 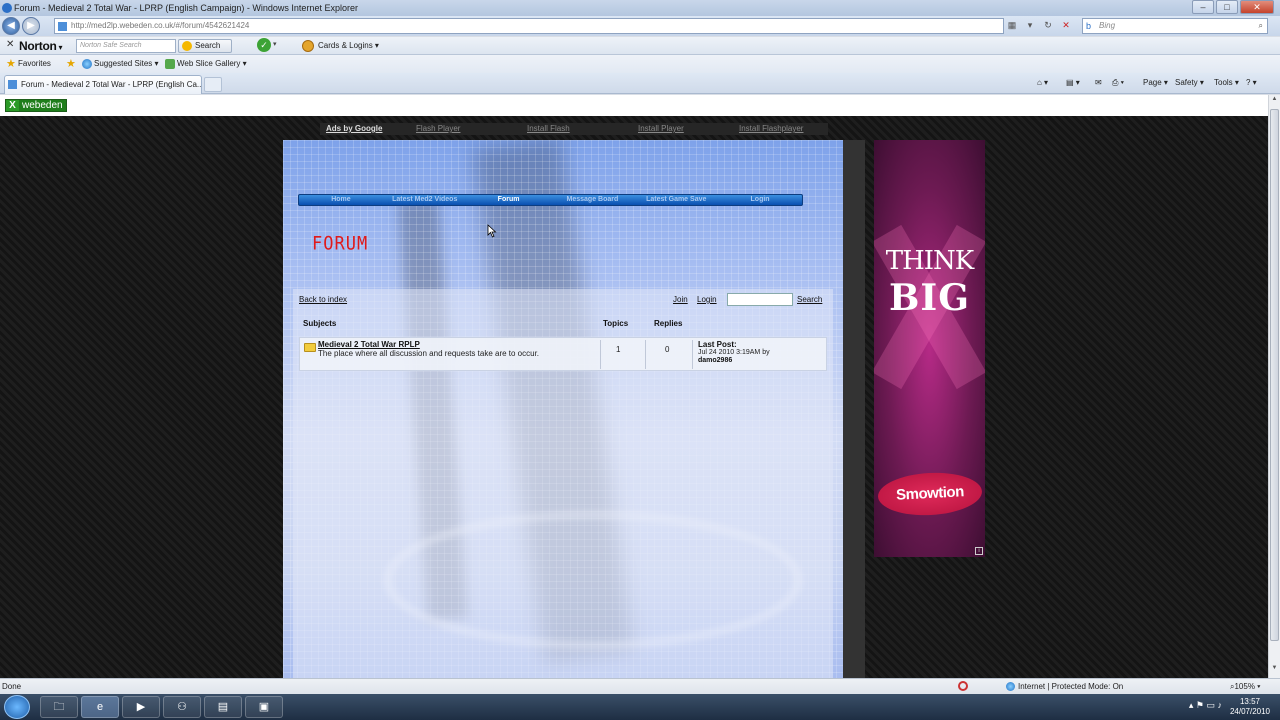 What do you see at coordinates (264, 707) in the screenshot?
I see `program-taskbar-icon: ▣` at bounding box center [264, 707].